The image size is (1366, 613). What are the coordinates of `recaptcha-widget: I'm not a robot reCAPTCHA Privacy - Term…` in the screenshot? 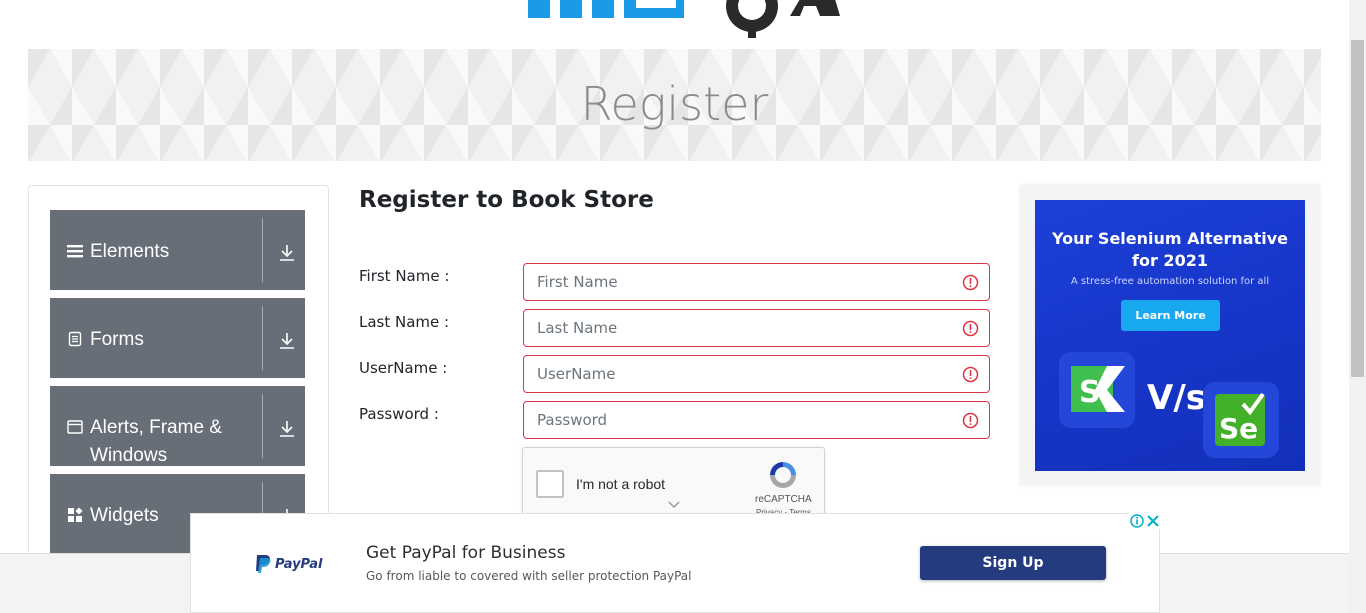 It's located at (673, 485).